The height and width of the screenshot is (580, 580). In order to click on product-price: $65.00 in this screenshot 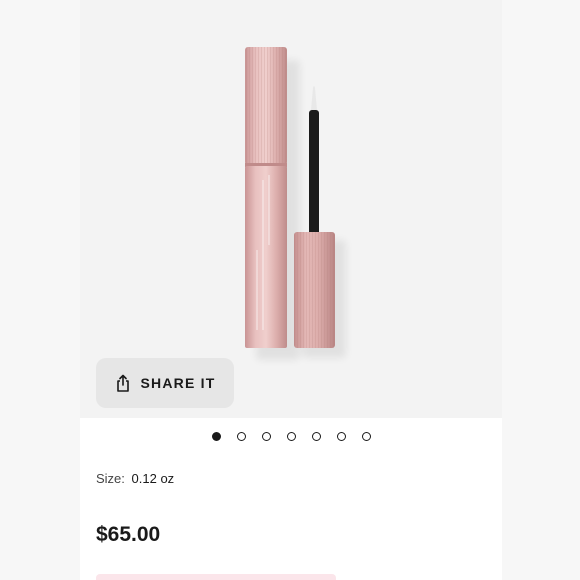, I will do `click(128, 534)`.